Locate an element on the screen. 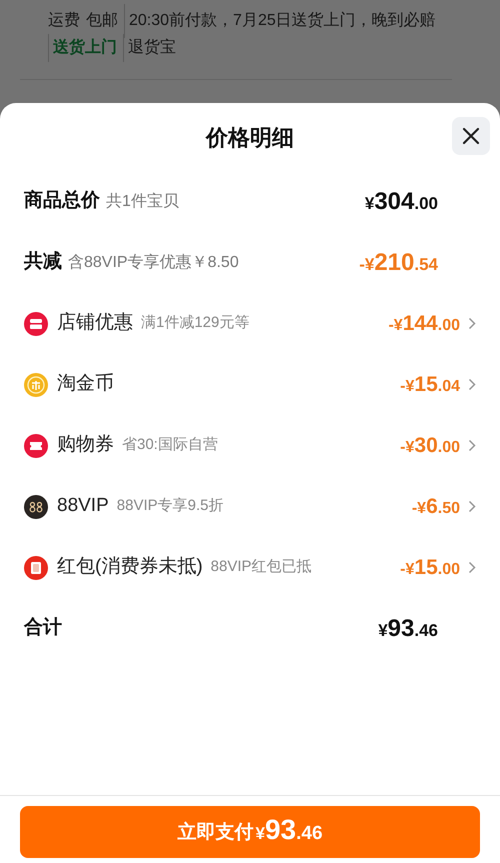  row-amount: -¥144.00 is located at coordinates (424, 323).